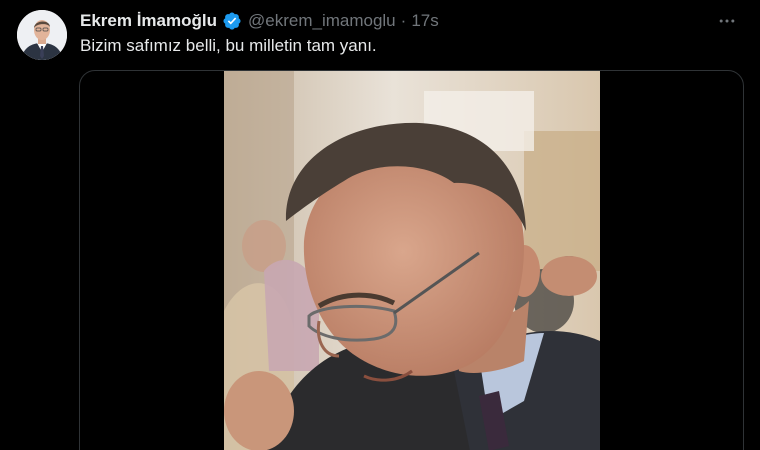 Image resolution: width=760 pixels, height=450 pixels. What do you see at coordinates (148, 21) in the screenshot?
I see `display-name: Ekrem İmamoğlu` at bounding box center [148, 21].